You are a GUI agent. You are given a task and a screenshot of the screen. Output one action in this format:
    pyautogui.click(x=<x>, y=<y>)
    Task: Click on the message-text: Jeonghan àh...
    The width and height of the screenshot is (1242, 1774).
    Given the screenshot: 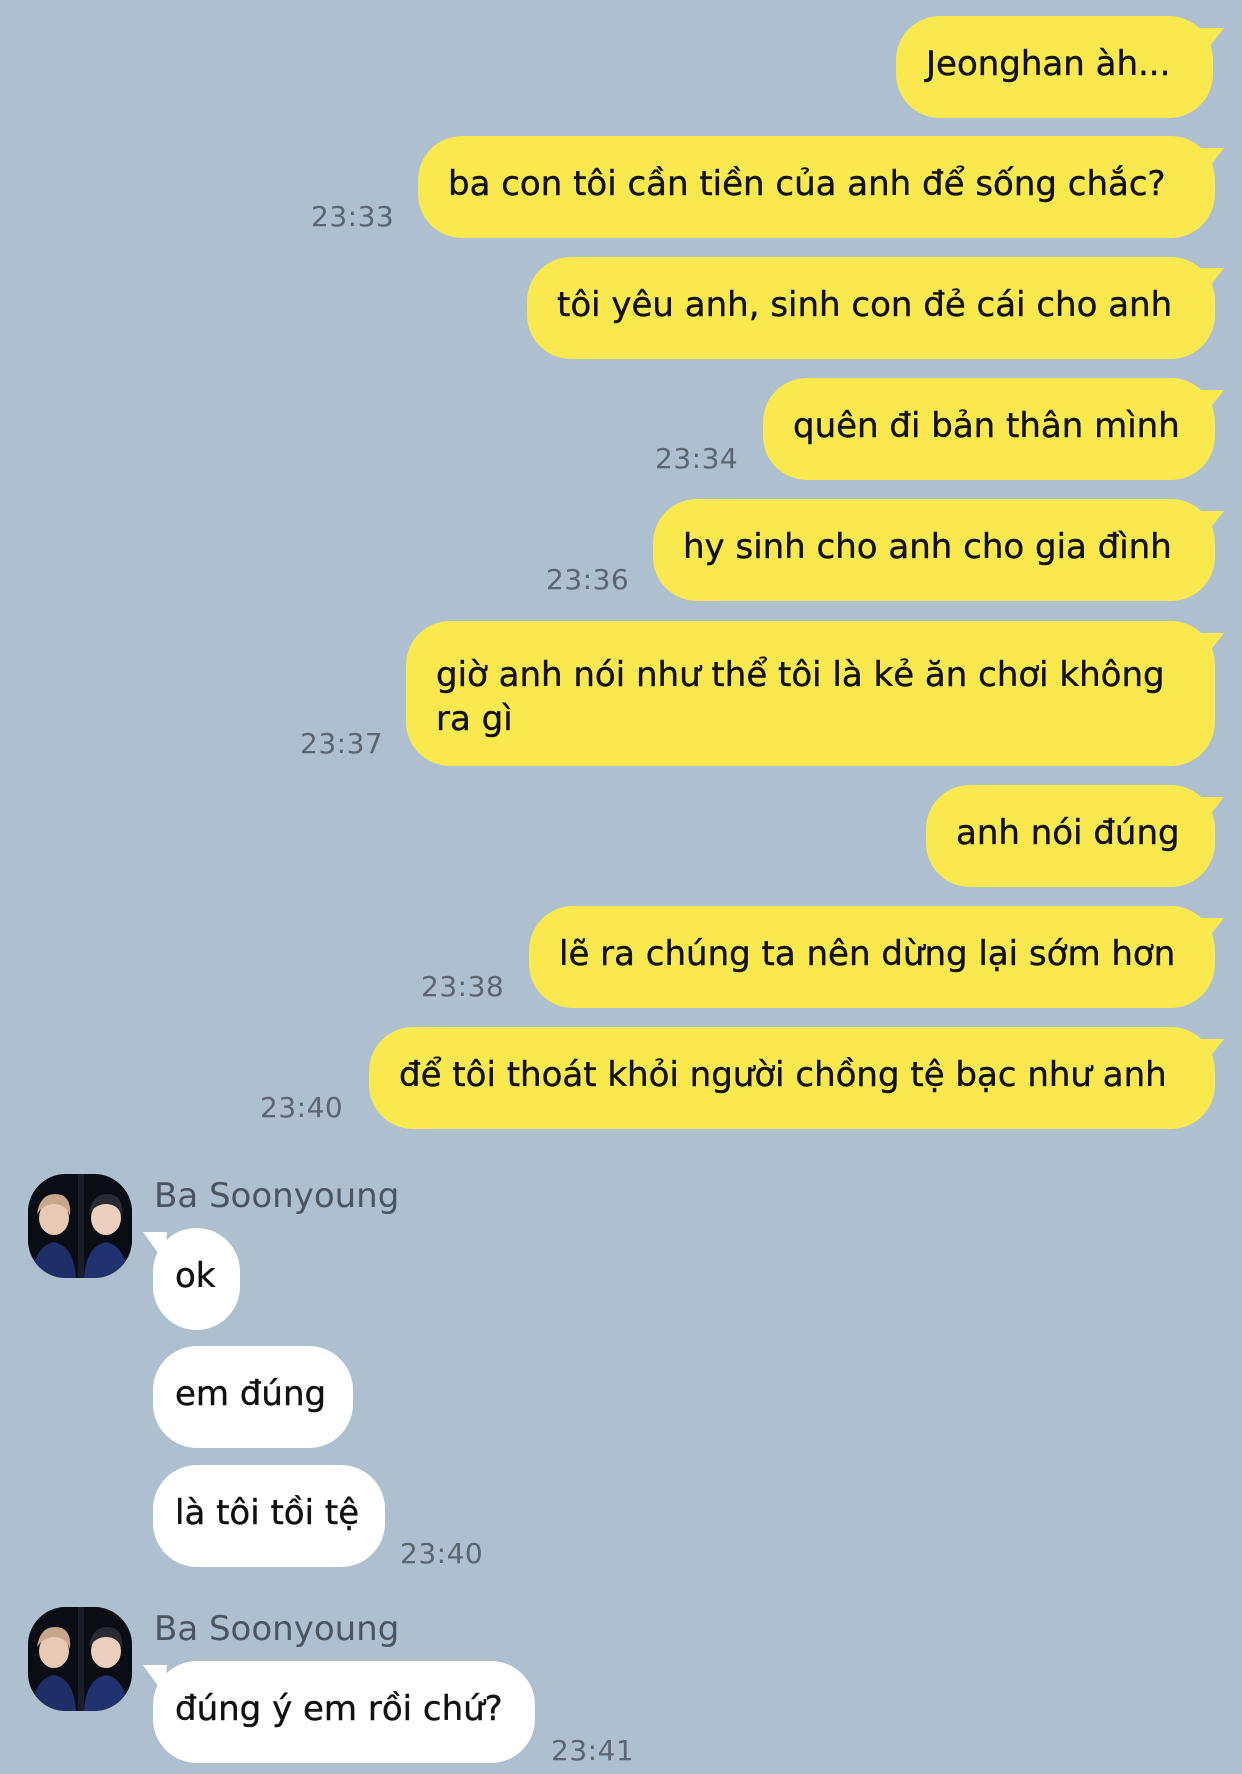 What is the action you would take?
    pyautogui.click(x=1048, y=64)
    